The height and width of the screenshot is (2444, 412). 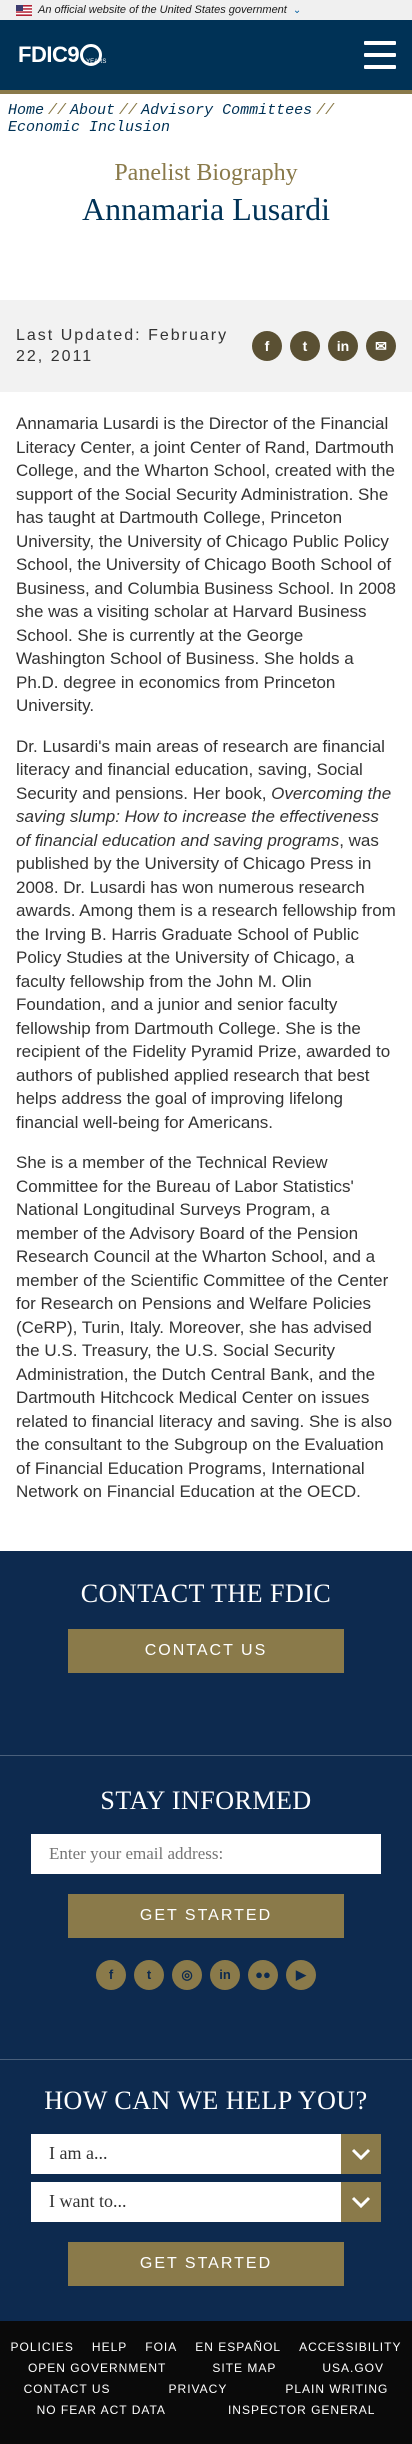 I want to click on footer-links-row-3: CONTACT US PRIVACY PLAIN WRITING, so click(x=206, y=2389).